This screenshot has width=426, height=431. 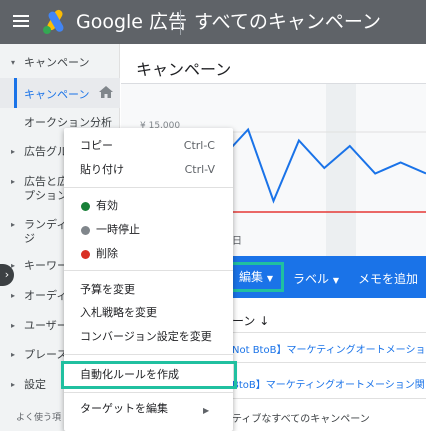 What do you see at coordinates (250, 320) in the screenshot?
I see `campaign-column-header: ーン ↓` at bounding box center [250, 320].